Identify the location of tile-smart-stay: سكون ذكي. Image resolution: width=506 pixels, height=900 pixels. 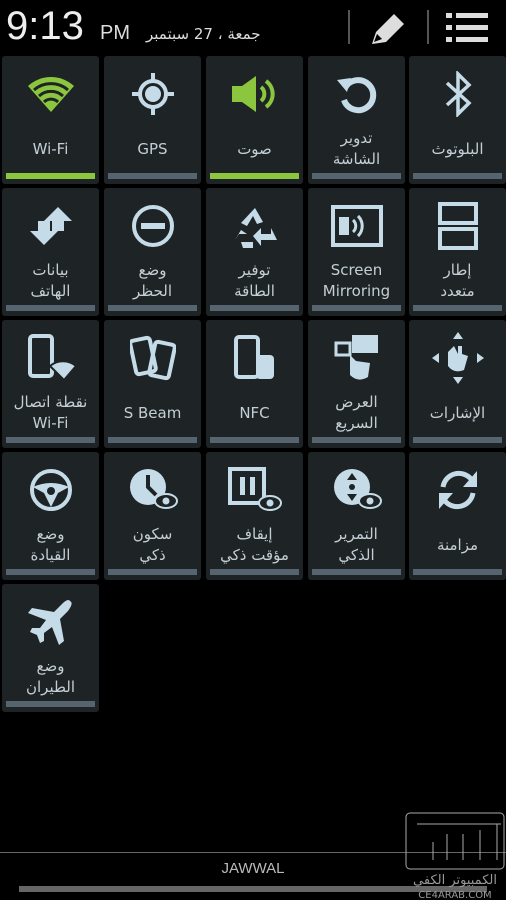
(152, 516).